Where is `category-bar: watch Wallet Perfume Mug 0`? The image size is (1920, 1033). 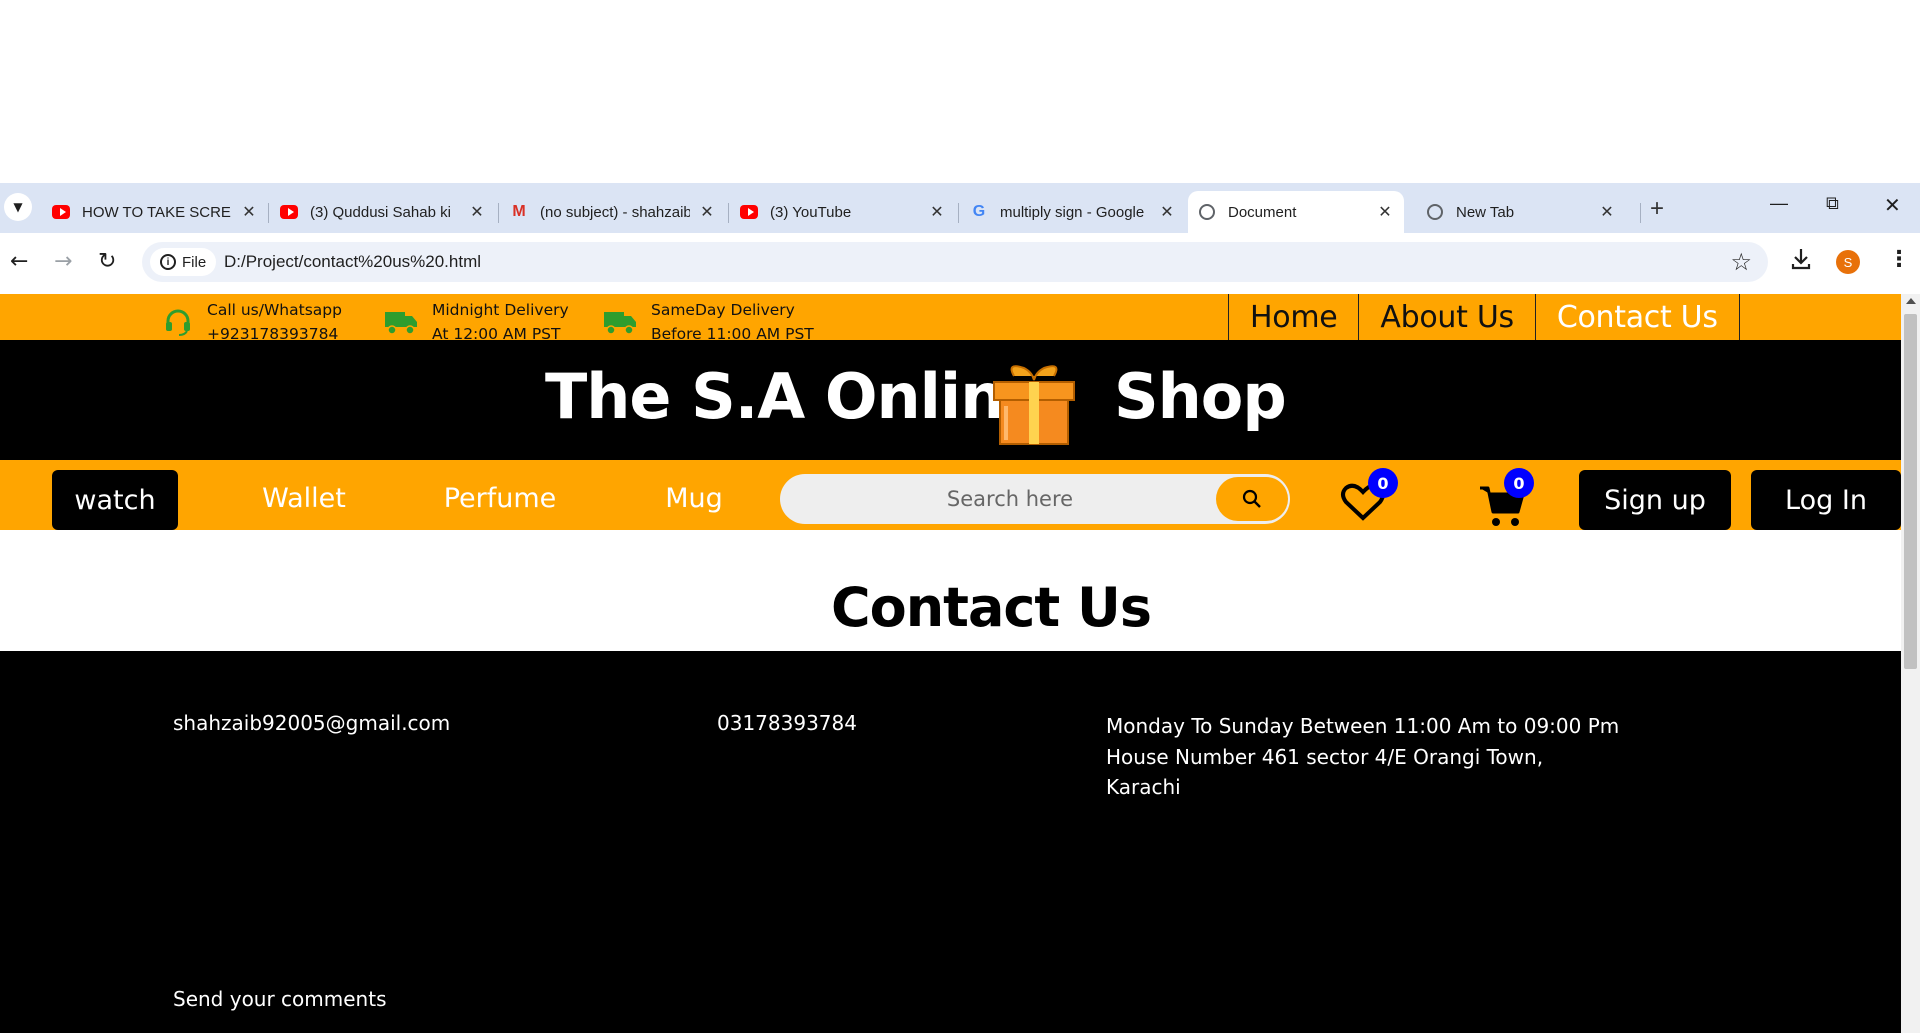
category-bar: watch Wallet Perfume Mug 0 is located at coordinates (950, 495).